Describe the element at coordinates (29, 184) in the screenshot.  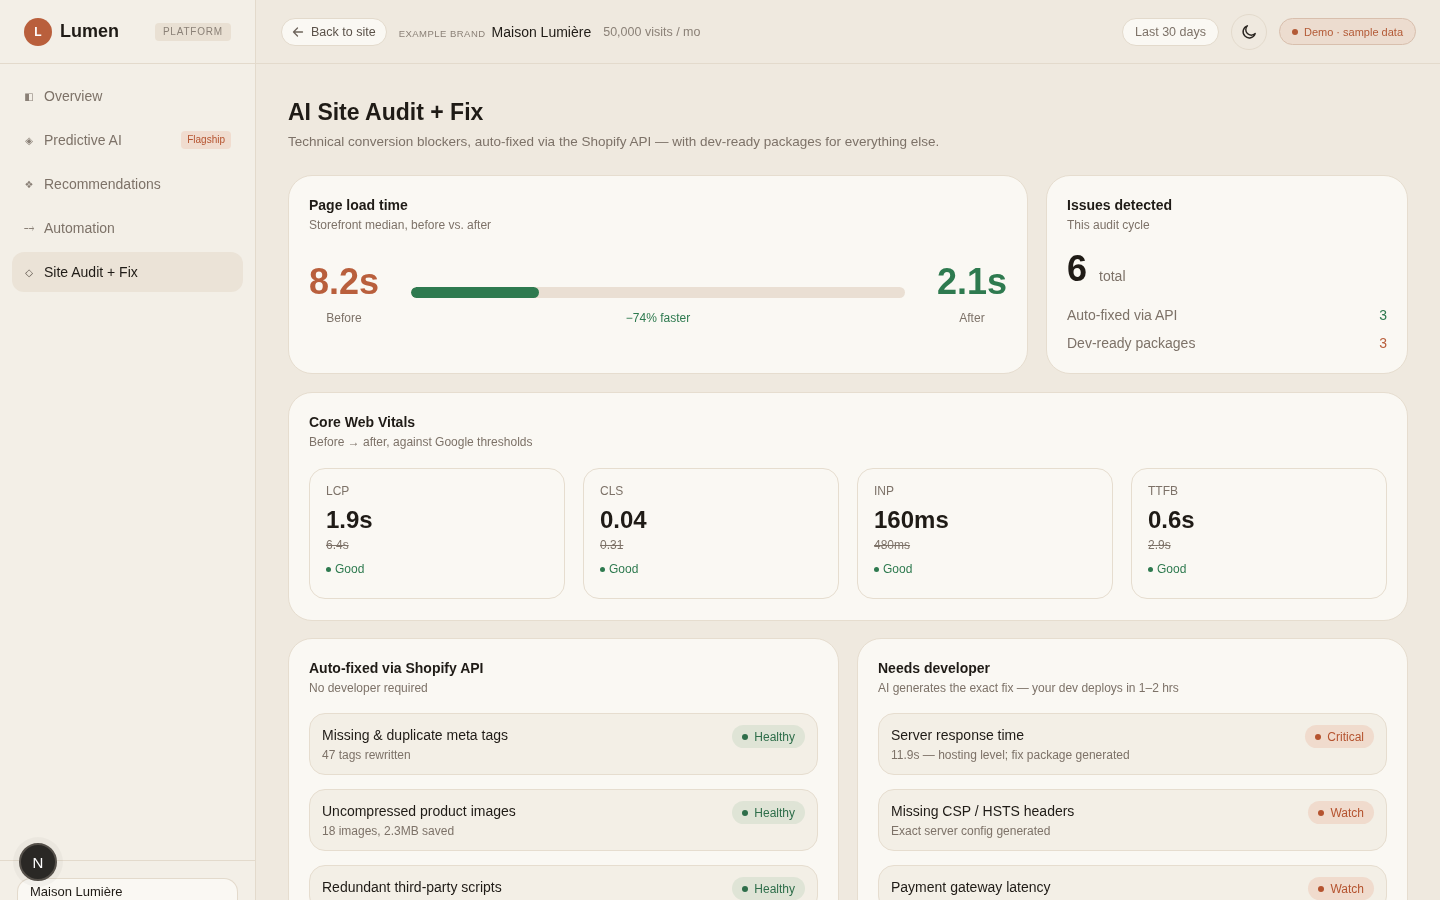
I see `four-diamonds-icon: ❖` at that location.